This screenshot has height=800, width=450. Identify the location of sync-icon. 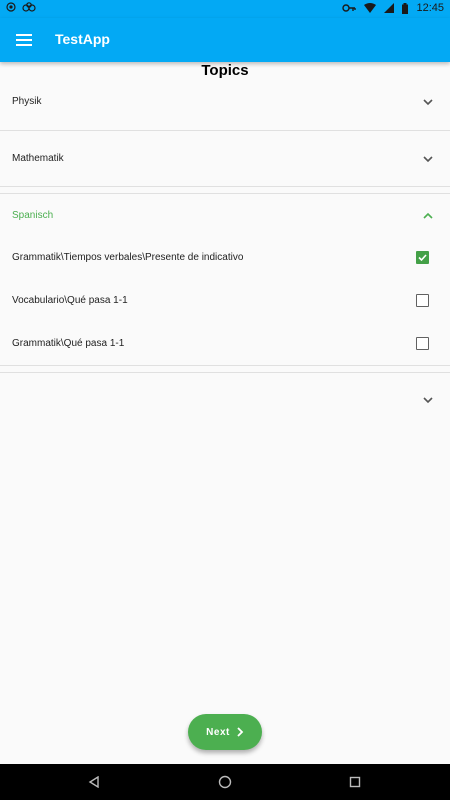
(29, 7).